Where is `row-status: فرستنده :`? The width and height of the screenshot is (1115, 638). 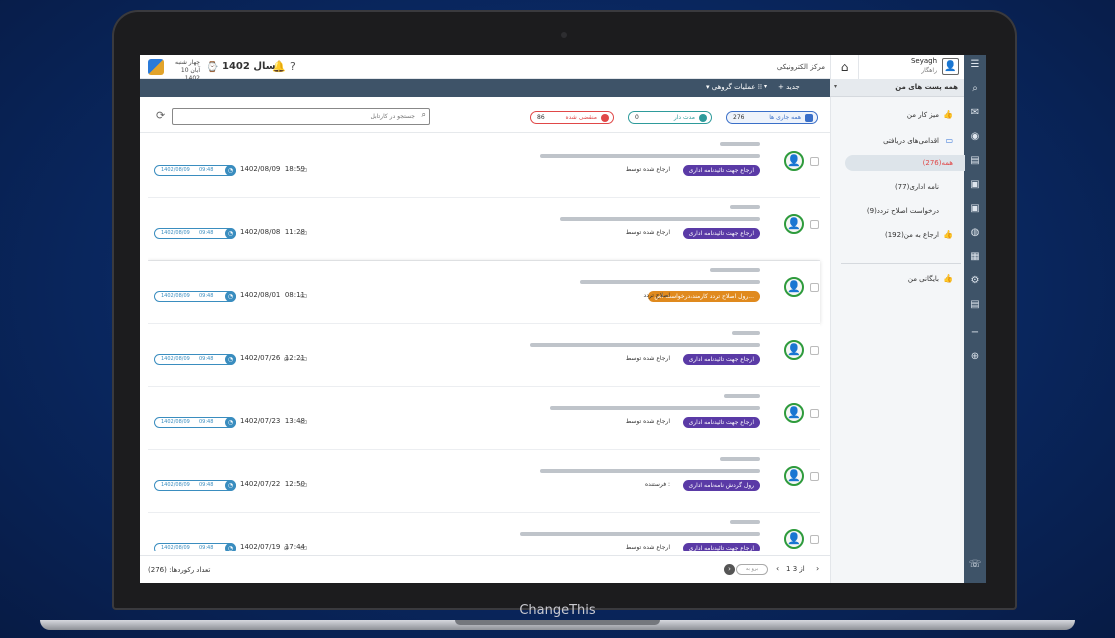
row-status: فرستنده : is located at coordinates (657, 484).